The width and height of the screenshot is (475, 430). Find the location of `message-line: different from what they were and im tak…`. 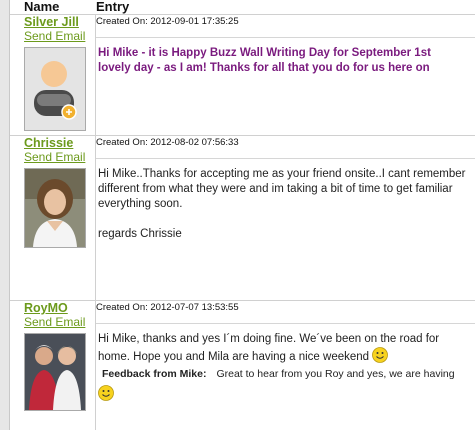

message-line: different from what they were and im tak… is located at coordinates (275, 189).